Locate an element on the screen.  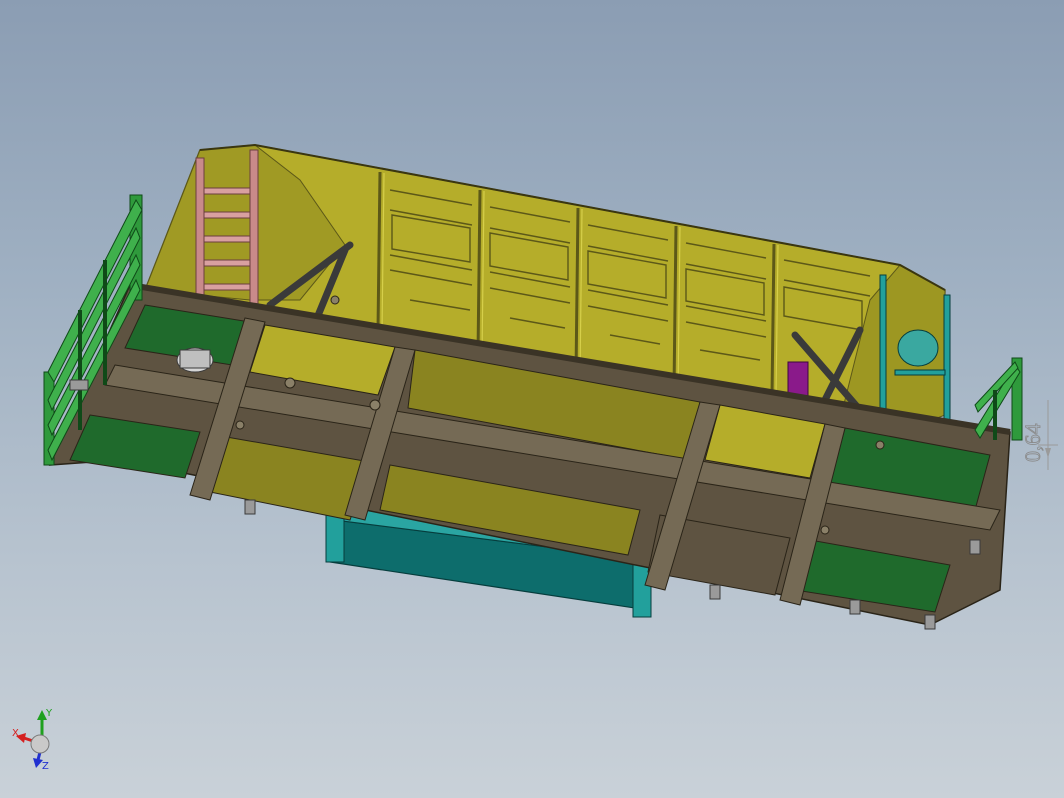
orientation-triad: Y X Z is located at coordinates (36, 738).